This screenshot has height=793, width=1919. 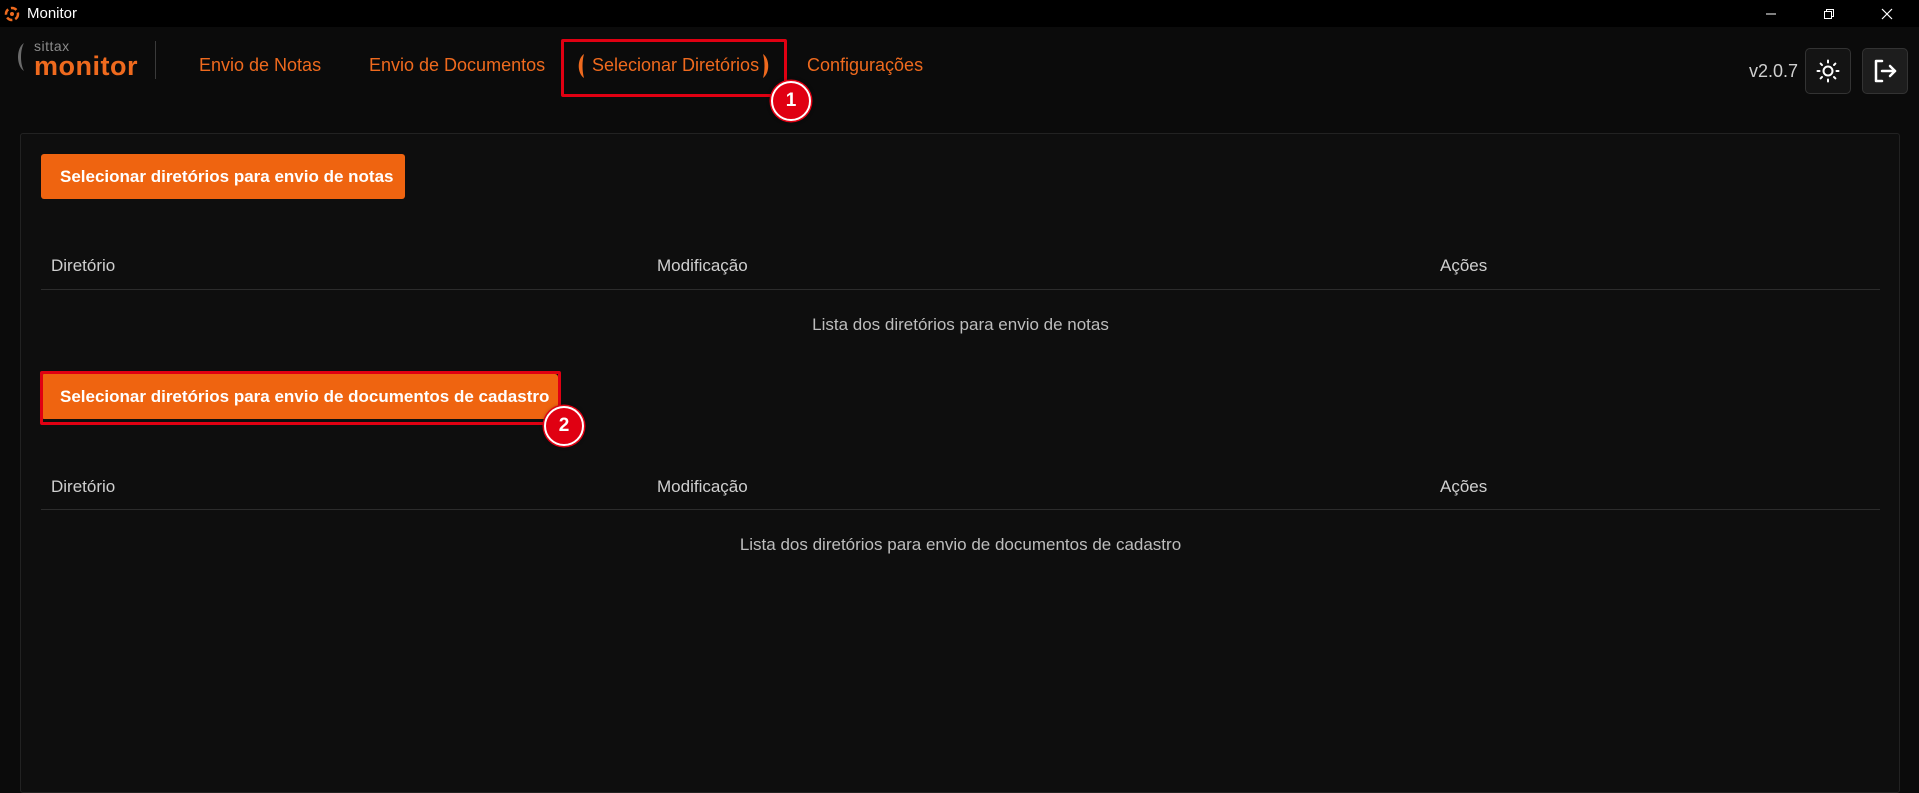 I want to click on close-icon, so click(x=1887, y=13).